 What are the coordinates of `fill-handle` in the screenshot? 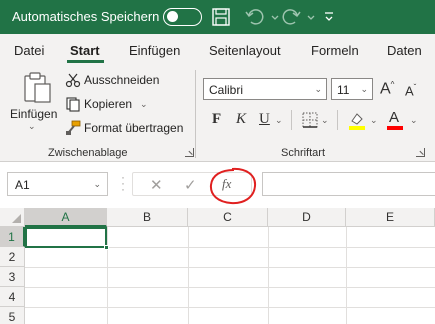 It's located at (106, 247).